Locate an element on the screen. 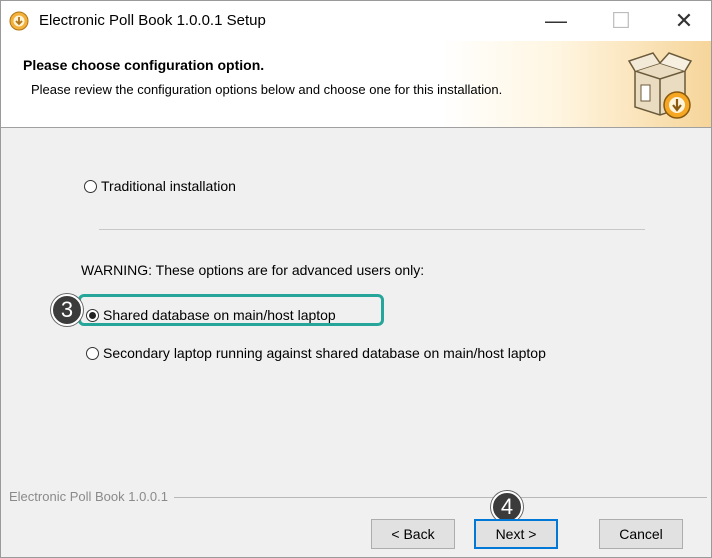 This screenshot has height=558, width=712. radio-traditional is located at coordinates (90, 186).